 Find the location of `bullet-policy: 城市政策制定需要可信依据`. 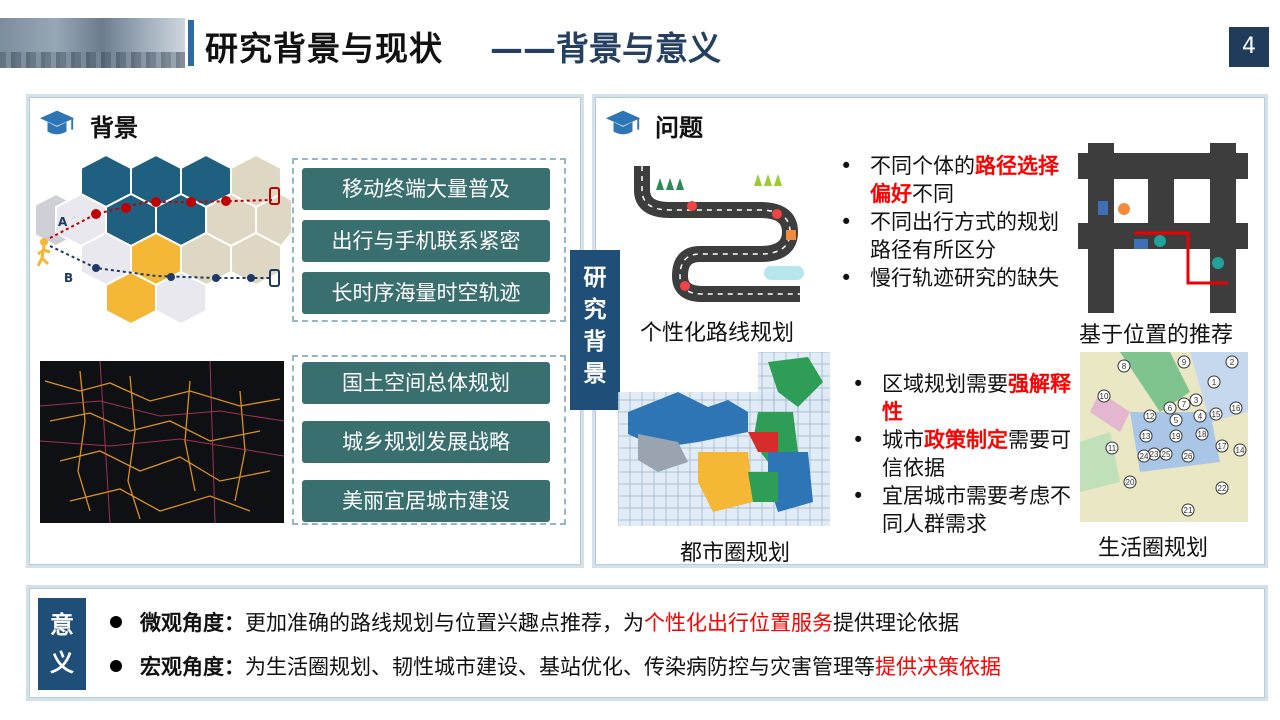

bullet-policy: 城市政策制定需要可信依据 is located at coordinates (966, 454).